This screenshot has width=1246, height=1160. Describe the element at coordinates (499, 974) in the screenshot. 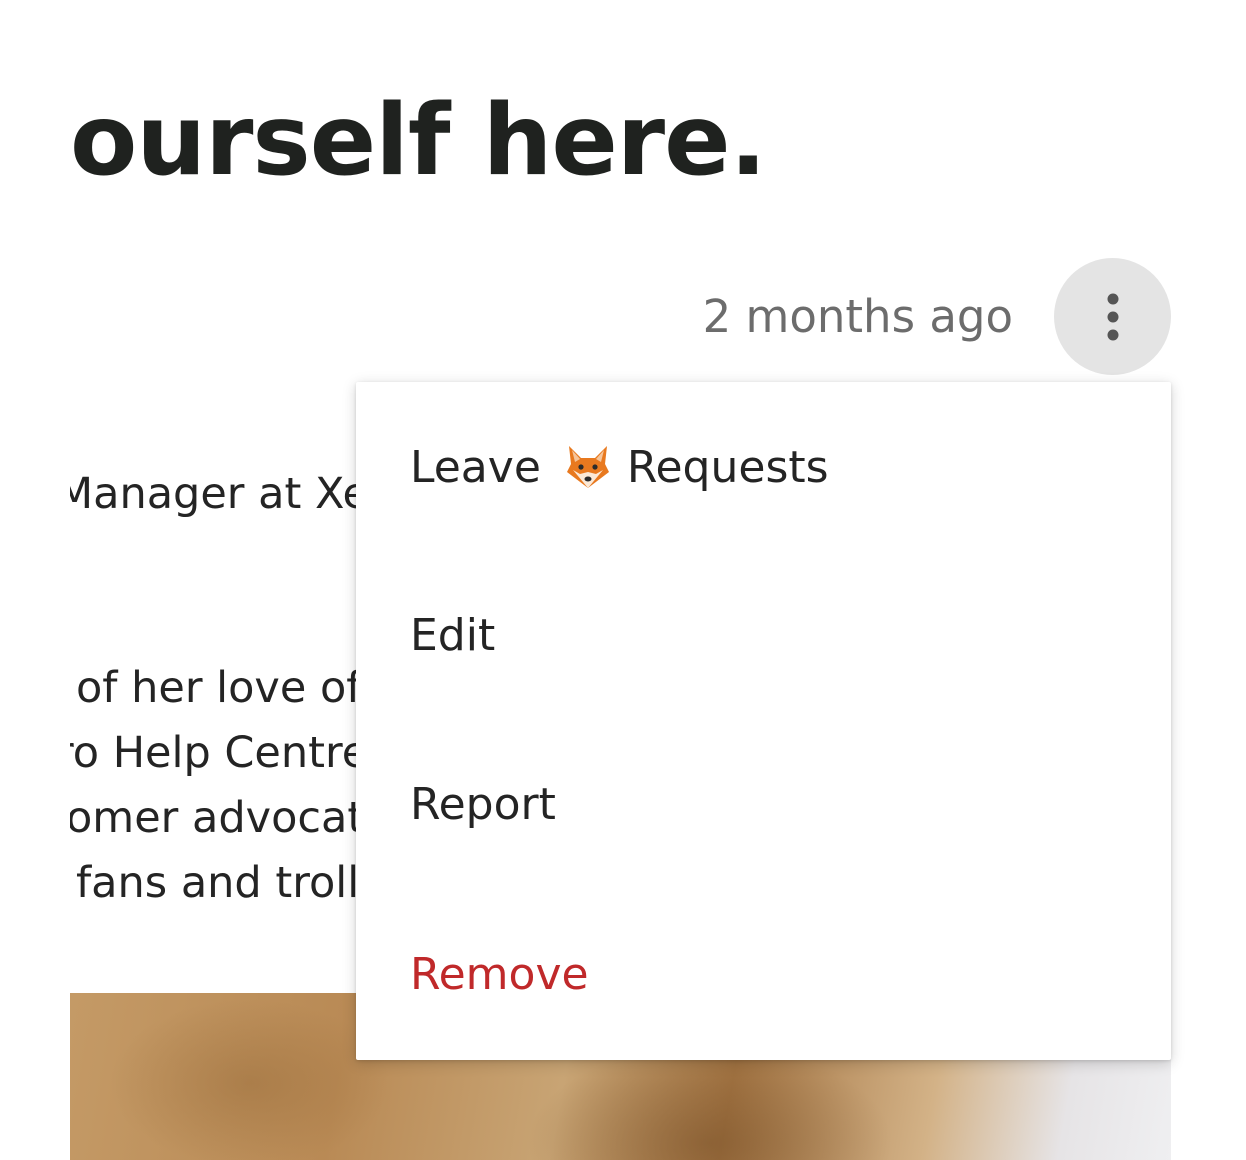

I see `menu-item-label: Remove` at that location.